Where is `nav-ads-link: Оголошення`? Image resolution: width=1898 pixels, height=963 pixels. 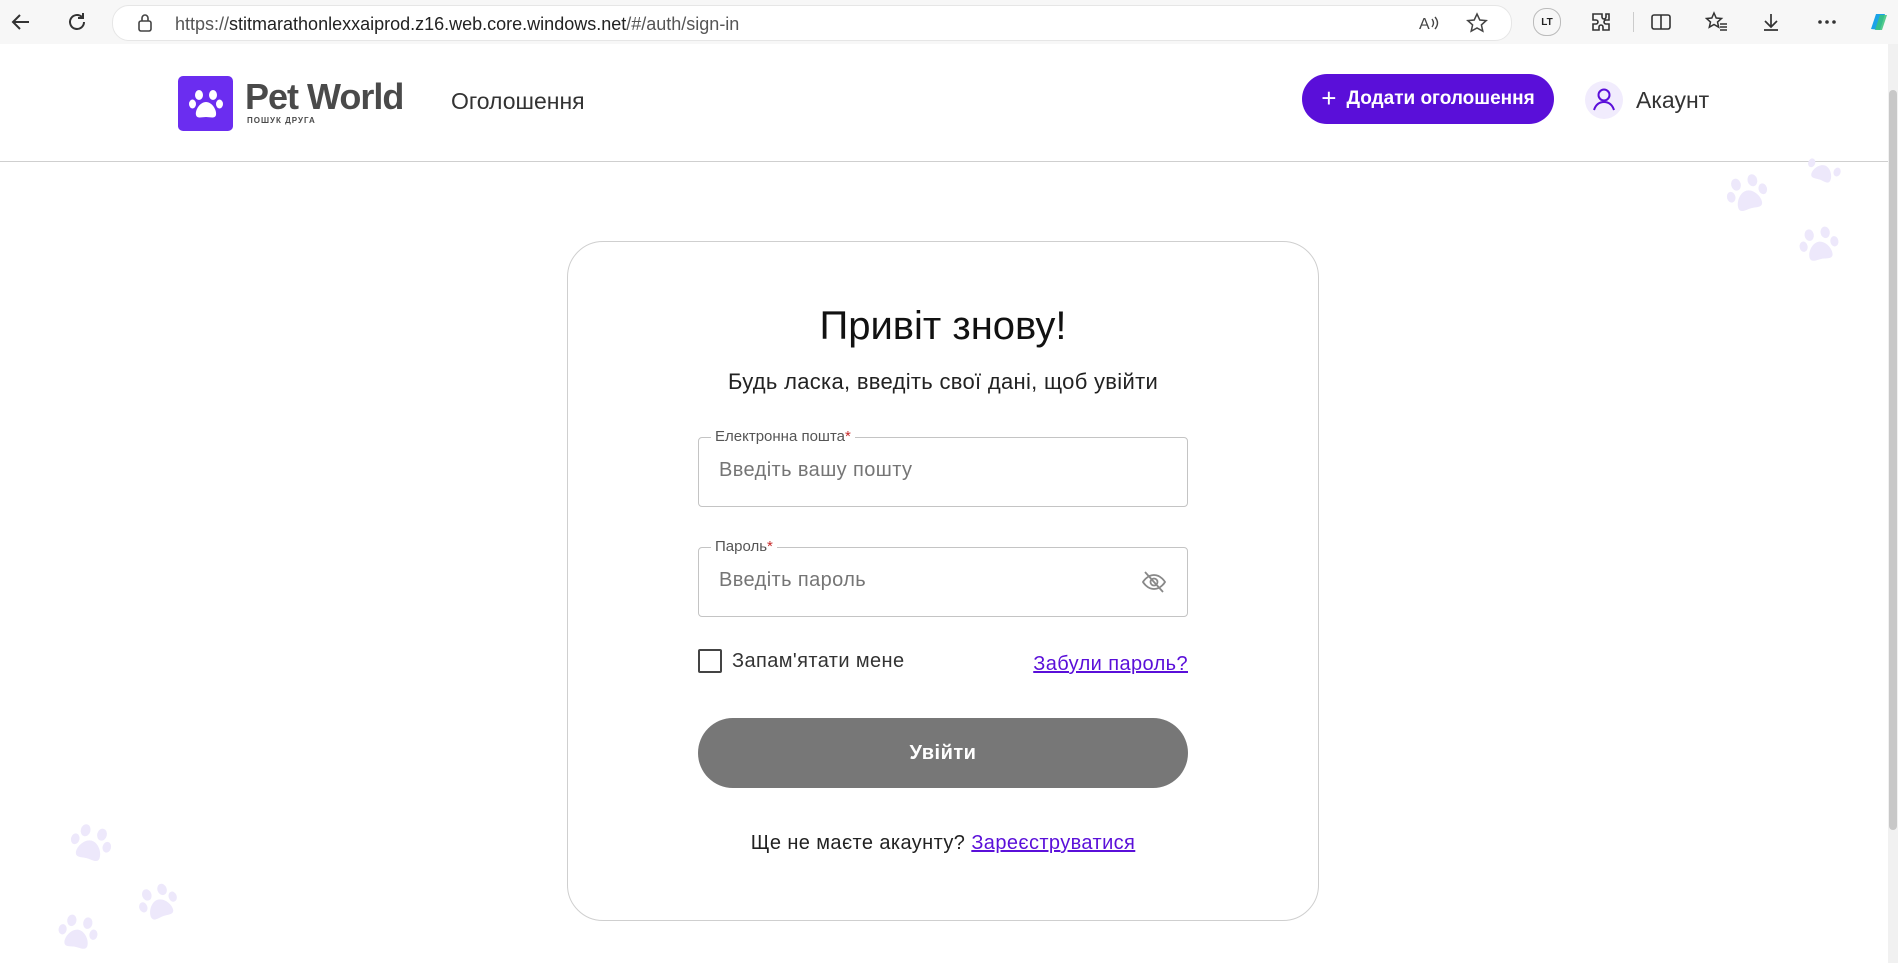
nav-ads-link: Оголошення is located at coordinates (518, 101).